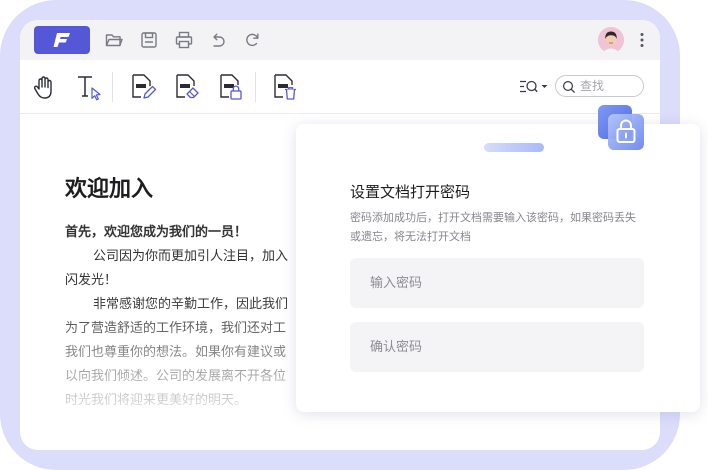  I want to click on document-line: 为了营造舒适的工作环境，我们还对工, so click(176, 328).